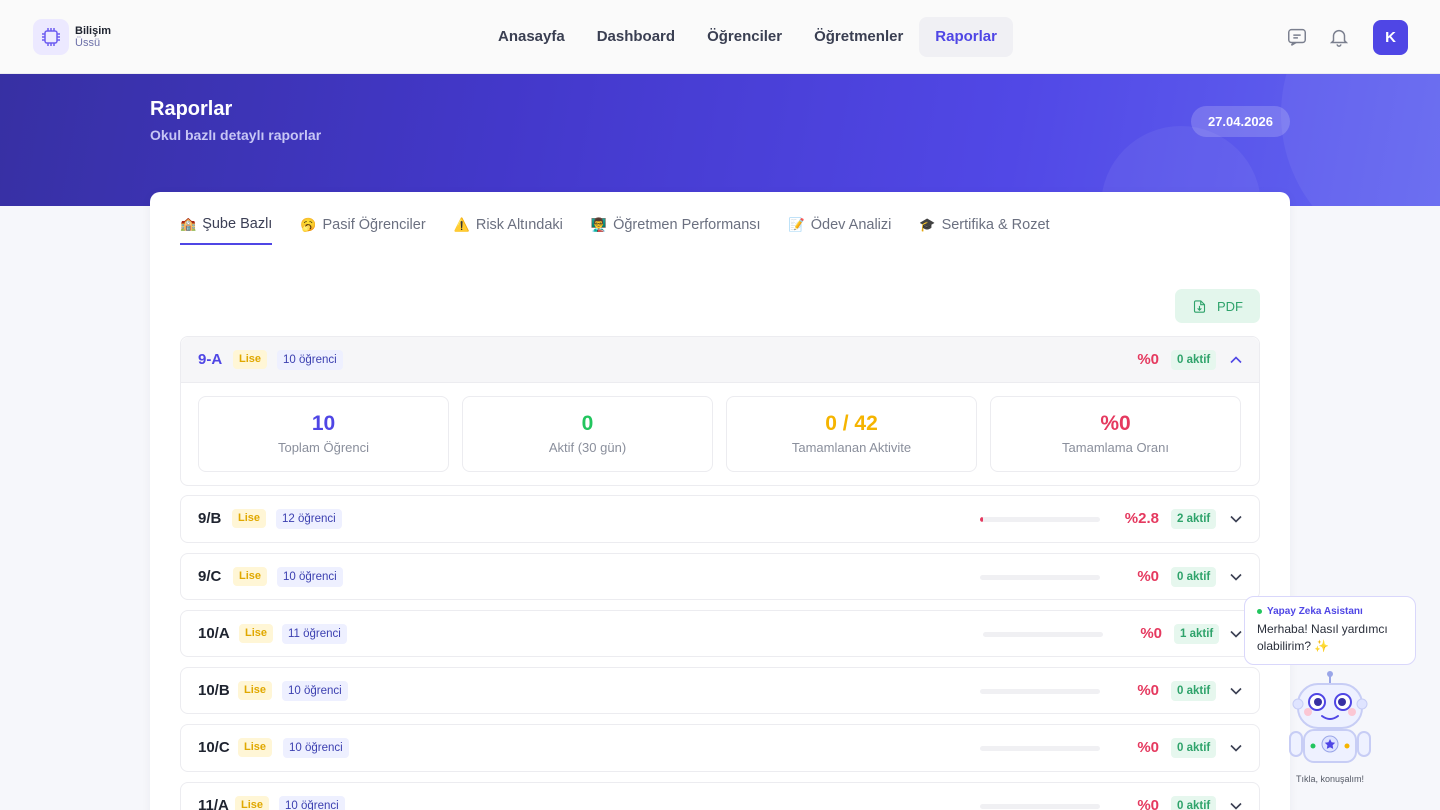 The image size is (1440, 810). What do you see at coordinates (1240, 121) in the screenshot?
I see `date-badge: 27.04.2026` at bounding box center [1240, 121].